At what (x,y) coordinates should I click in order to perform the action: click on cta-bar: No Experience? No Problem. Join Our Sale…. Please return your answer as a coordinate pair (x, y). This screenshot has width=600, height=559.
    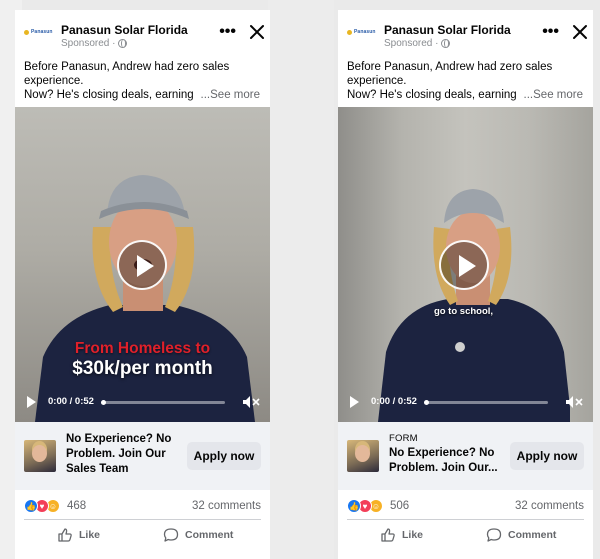
    Looking at the image, I should click on (142, 456).